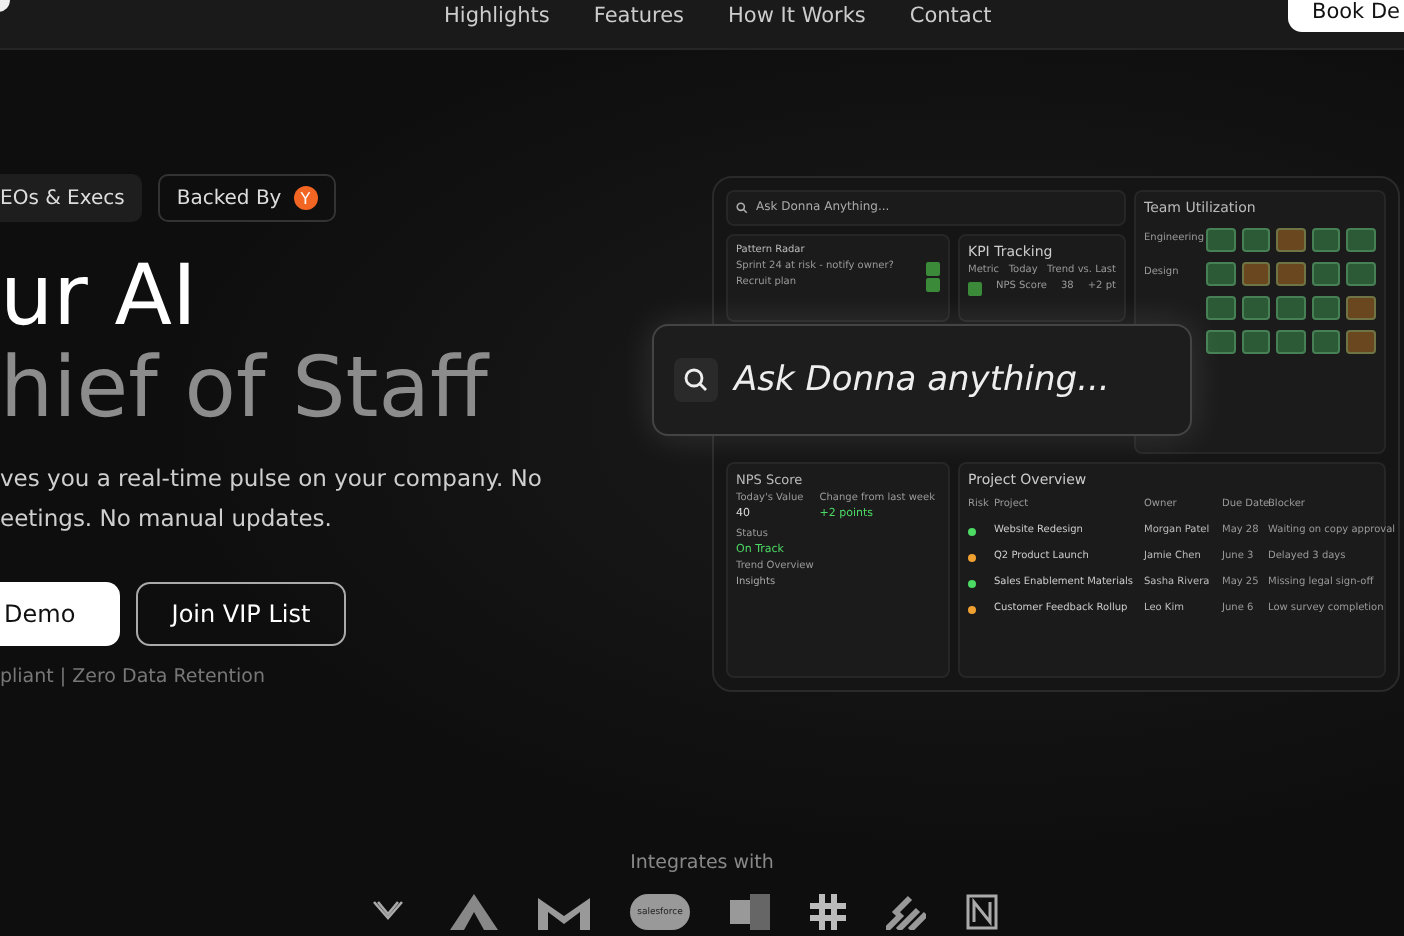  What do you see at coordinates (71, 198) in the screenshot?
I see `audience-badge: EOs & Execs` at bounding box center [71, 198].